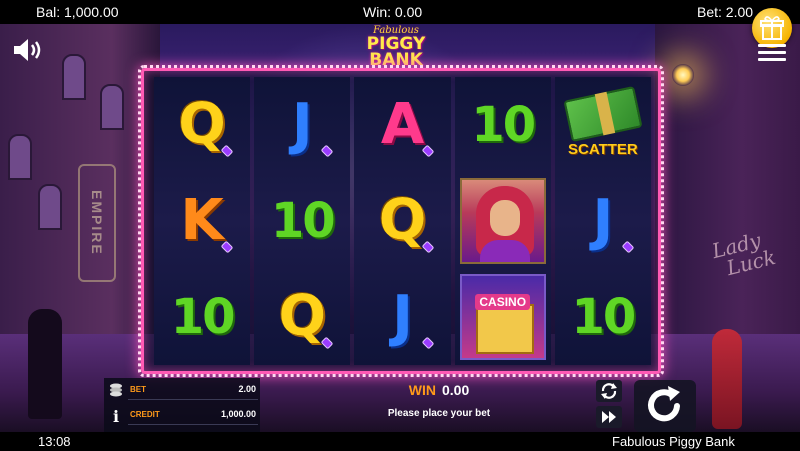 This screenshot has height=451, width=800. What do you see at coordinates (145, 414) in the screenshot?
I see `credit-label: CREDIT` at bounding box center [145, 414].